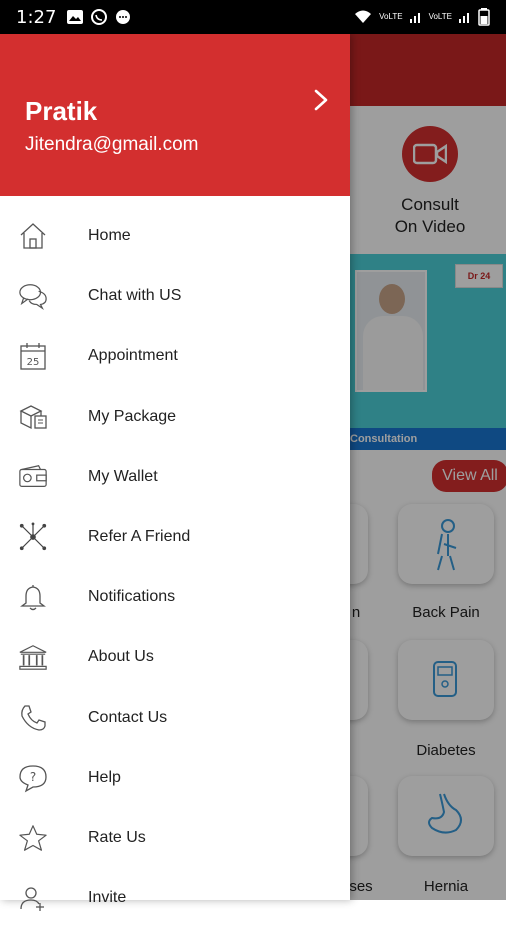 The width and height of the screenshot is (506, 928). Describe the element at coordinates (175, 115) in the screenshot. I see `drawer-header: Pratik Jitendra@gmail.com` at that location.